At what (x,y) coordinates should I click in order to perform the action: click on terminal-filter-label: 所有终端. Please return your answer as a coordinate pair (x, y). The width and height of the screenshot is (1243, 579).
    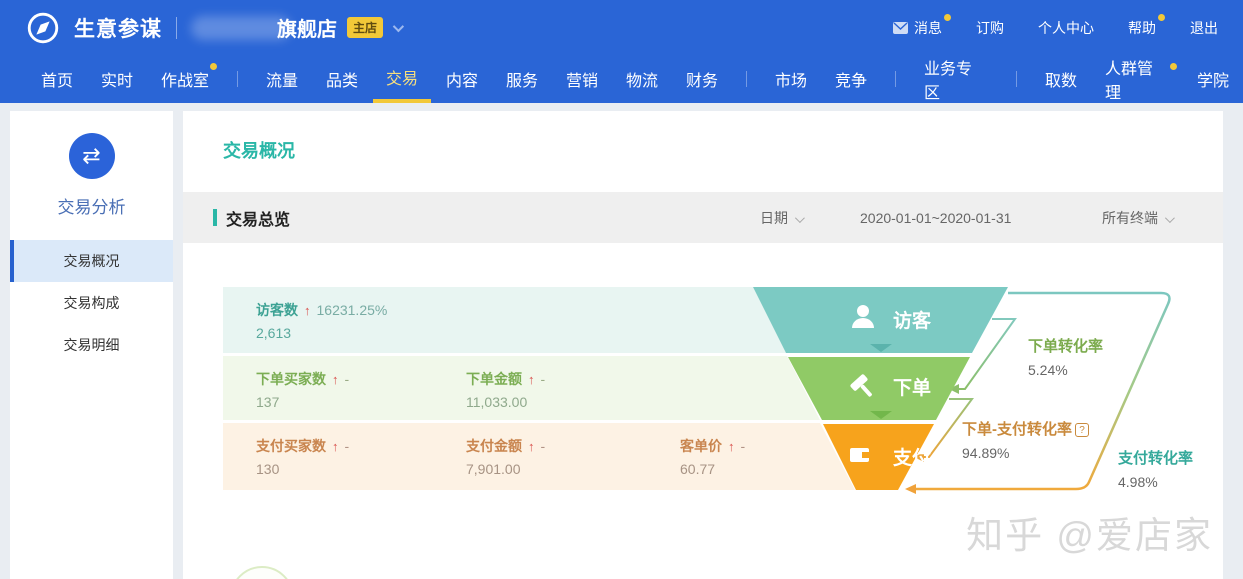
    Looking at the image, I should click on (1130, 217).